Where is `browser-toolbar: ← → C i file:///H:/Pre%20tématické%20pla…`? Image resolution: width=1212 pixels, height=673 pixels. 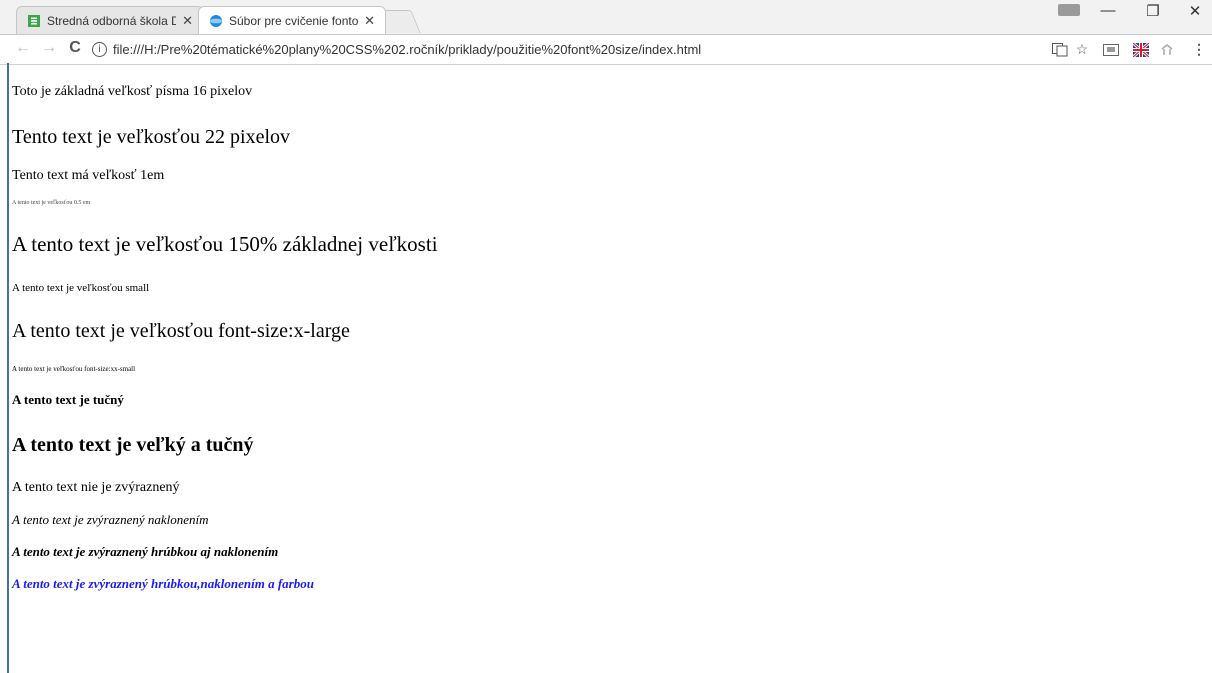
browser-toolbar: ← → C i file:///H:/Pre%20tématické%20pla… is located at coordinates (606, 50).